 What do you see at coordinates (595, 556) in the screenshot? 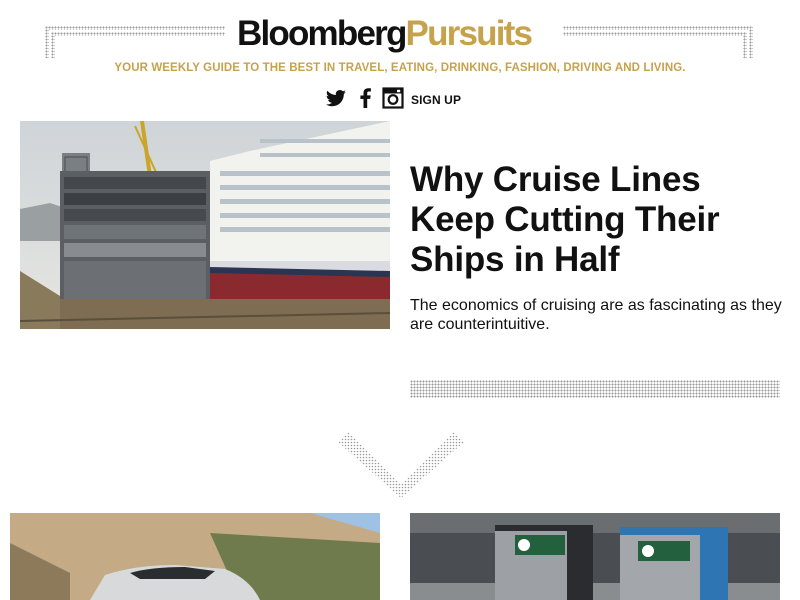
I see `article-card-image-bins` at bounding box center [595, 556].